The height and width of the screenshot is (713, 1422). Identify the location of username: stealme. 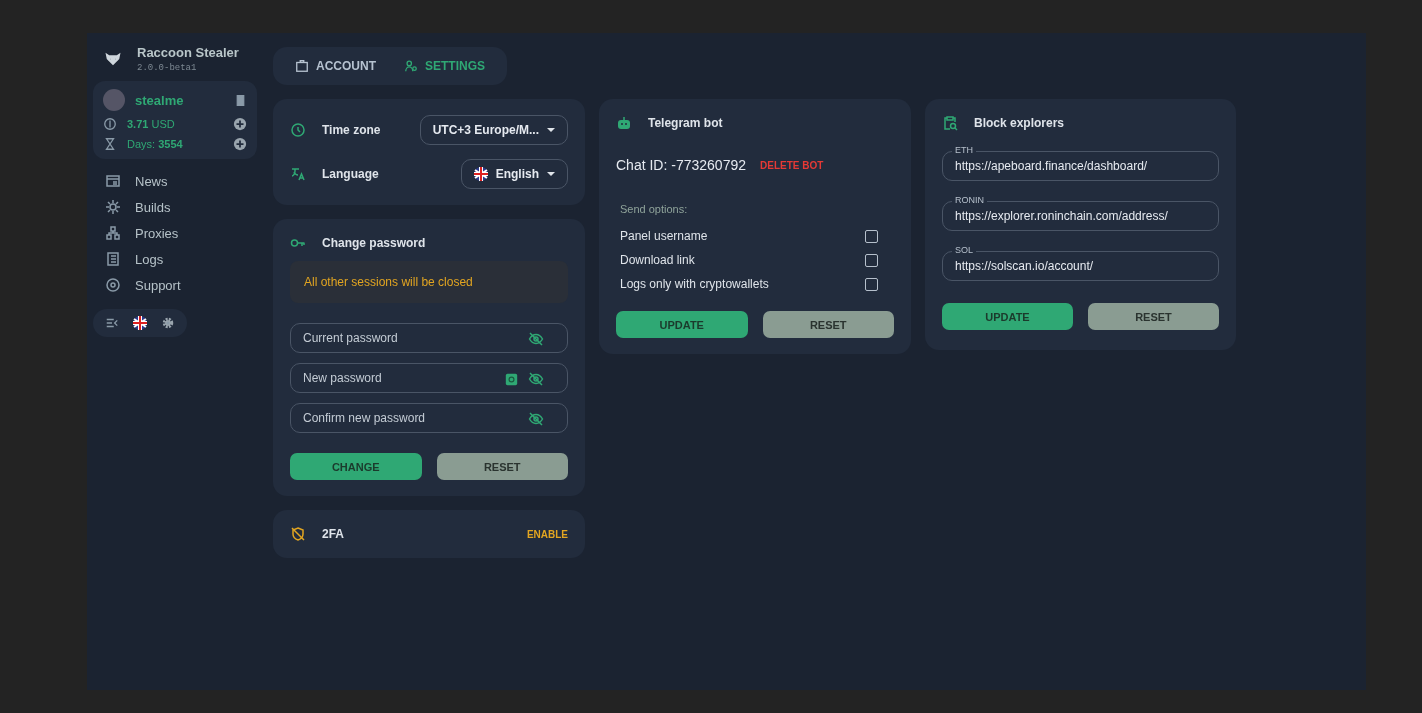
(159, 100).